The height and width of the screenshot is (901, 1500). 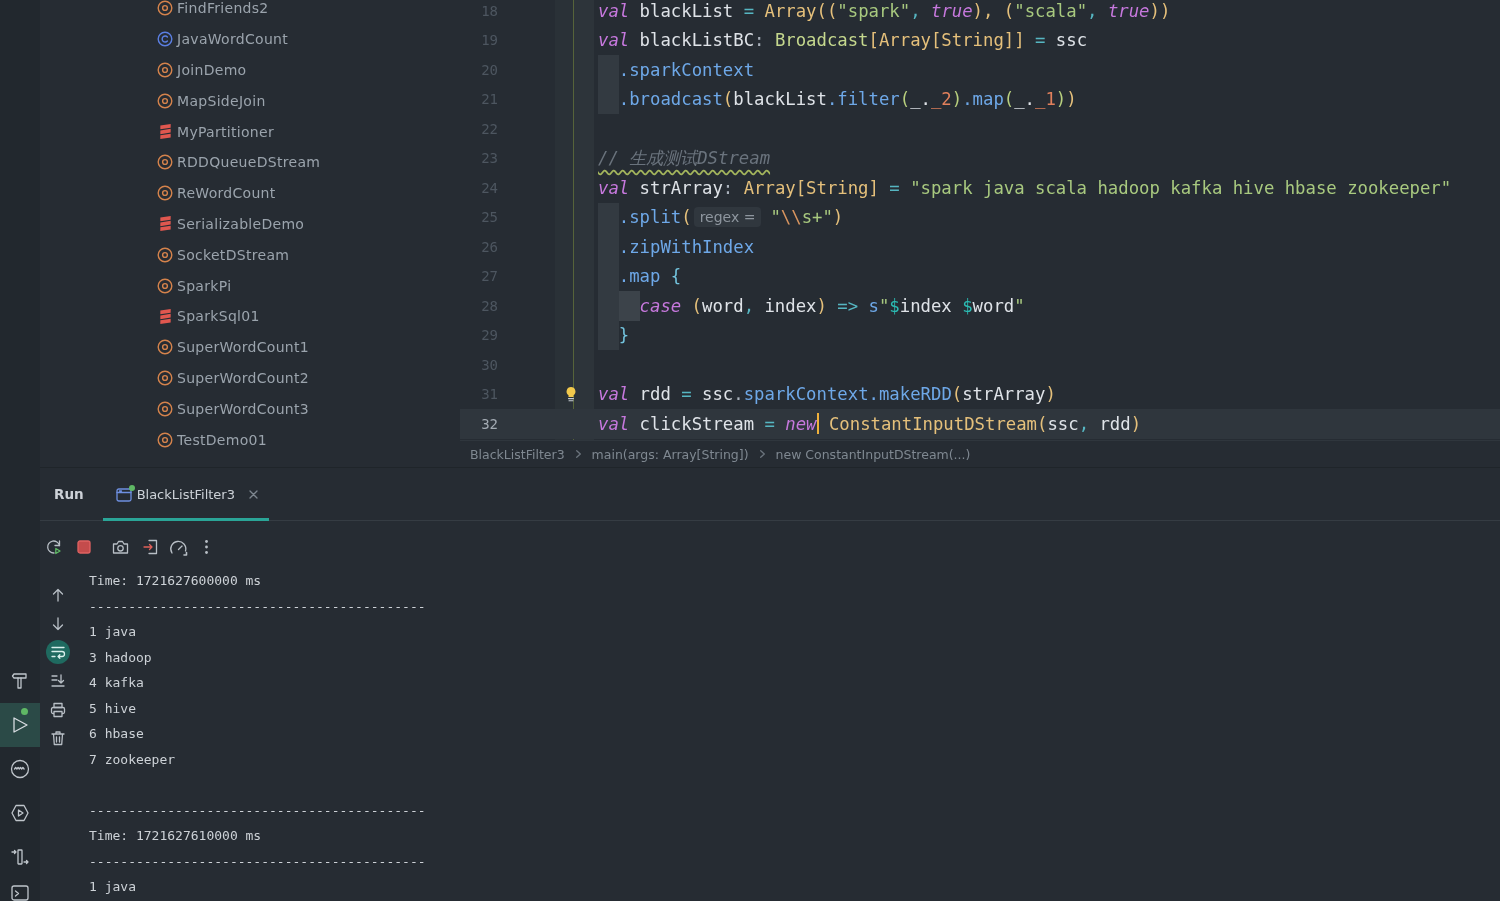 I want to click on close-icon, so click(x=253, y=494).